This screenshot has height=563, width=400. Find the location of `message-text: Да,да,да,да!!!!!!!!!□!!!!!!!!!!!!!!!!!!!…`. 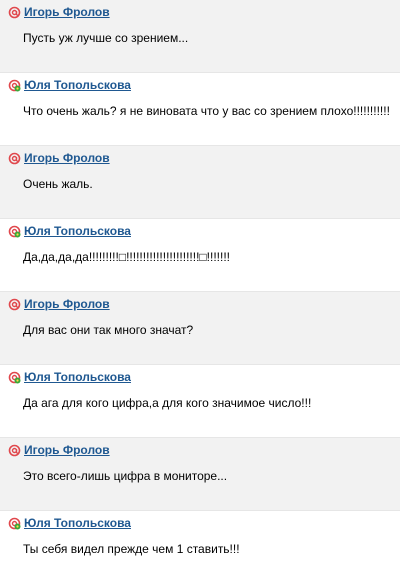

message-text: Да,да,да,да!!!!!!!!!□!!!!!!!!!!!!!!!!!!!… is located at coordinates (127, 257).